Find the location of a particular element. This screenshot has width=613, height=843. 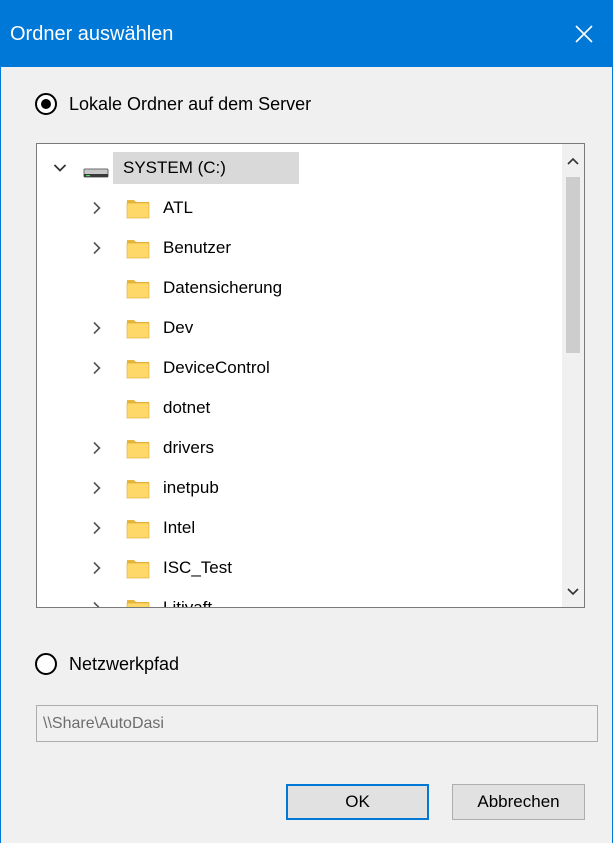

vertical-scrollbar is located at coordinates (573, 375).